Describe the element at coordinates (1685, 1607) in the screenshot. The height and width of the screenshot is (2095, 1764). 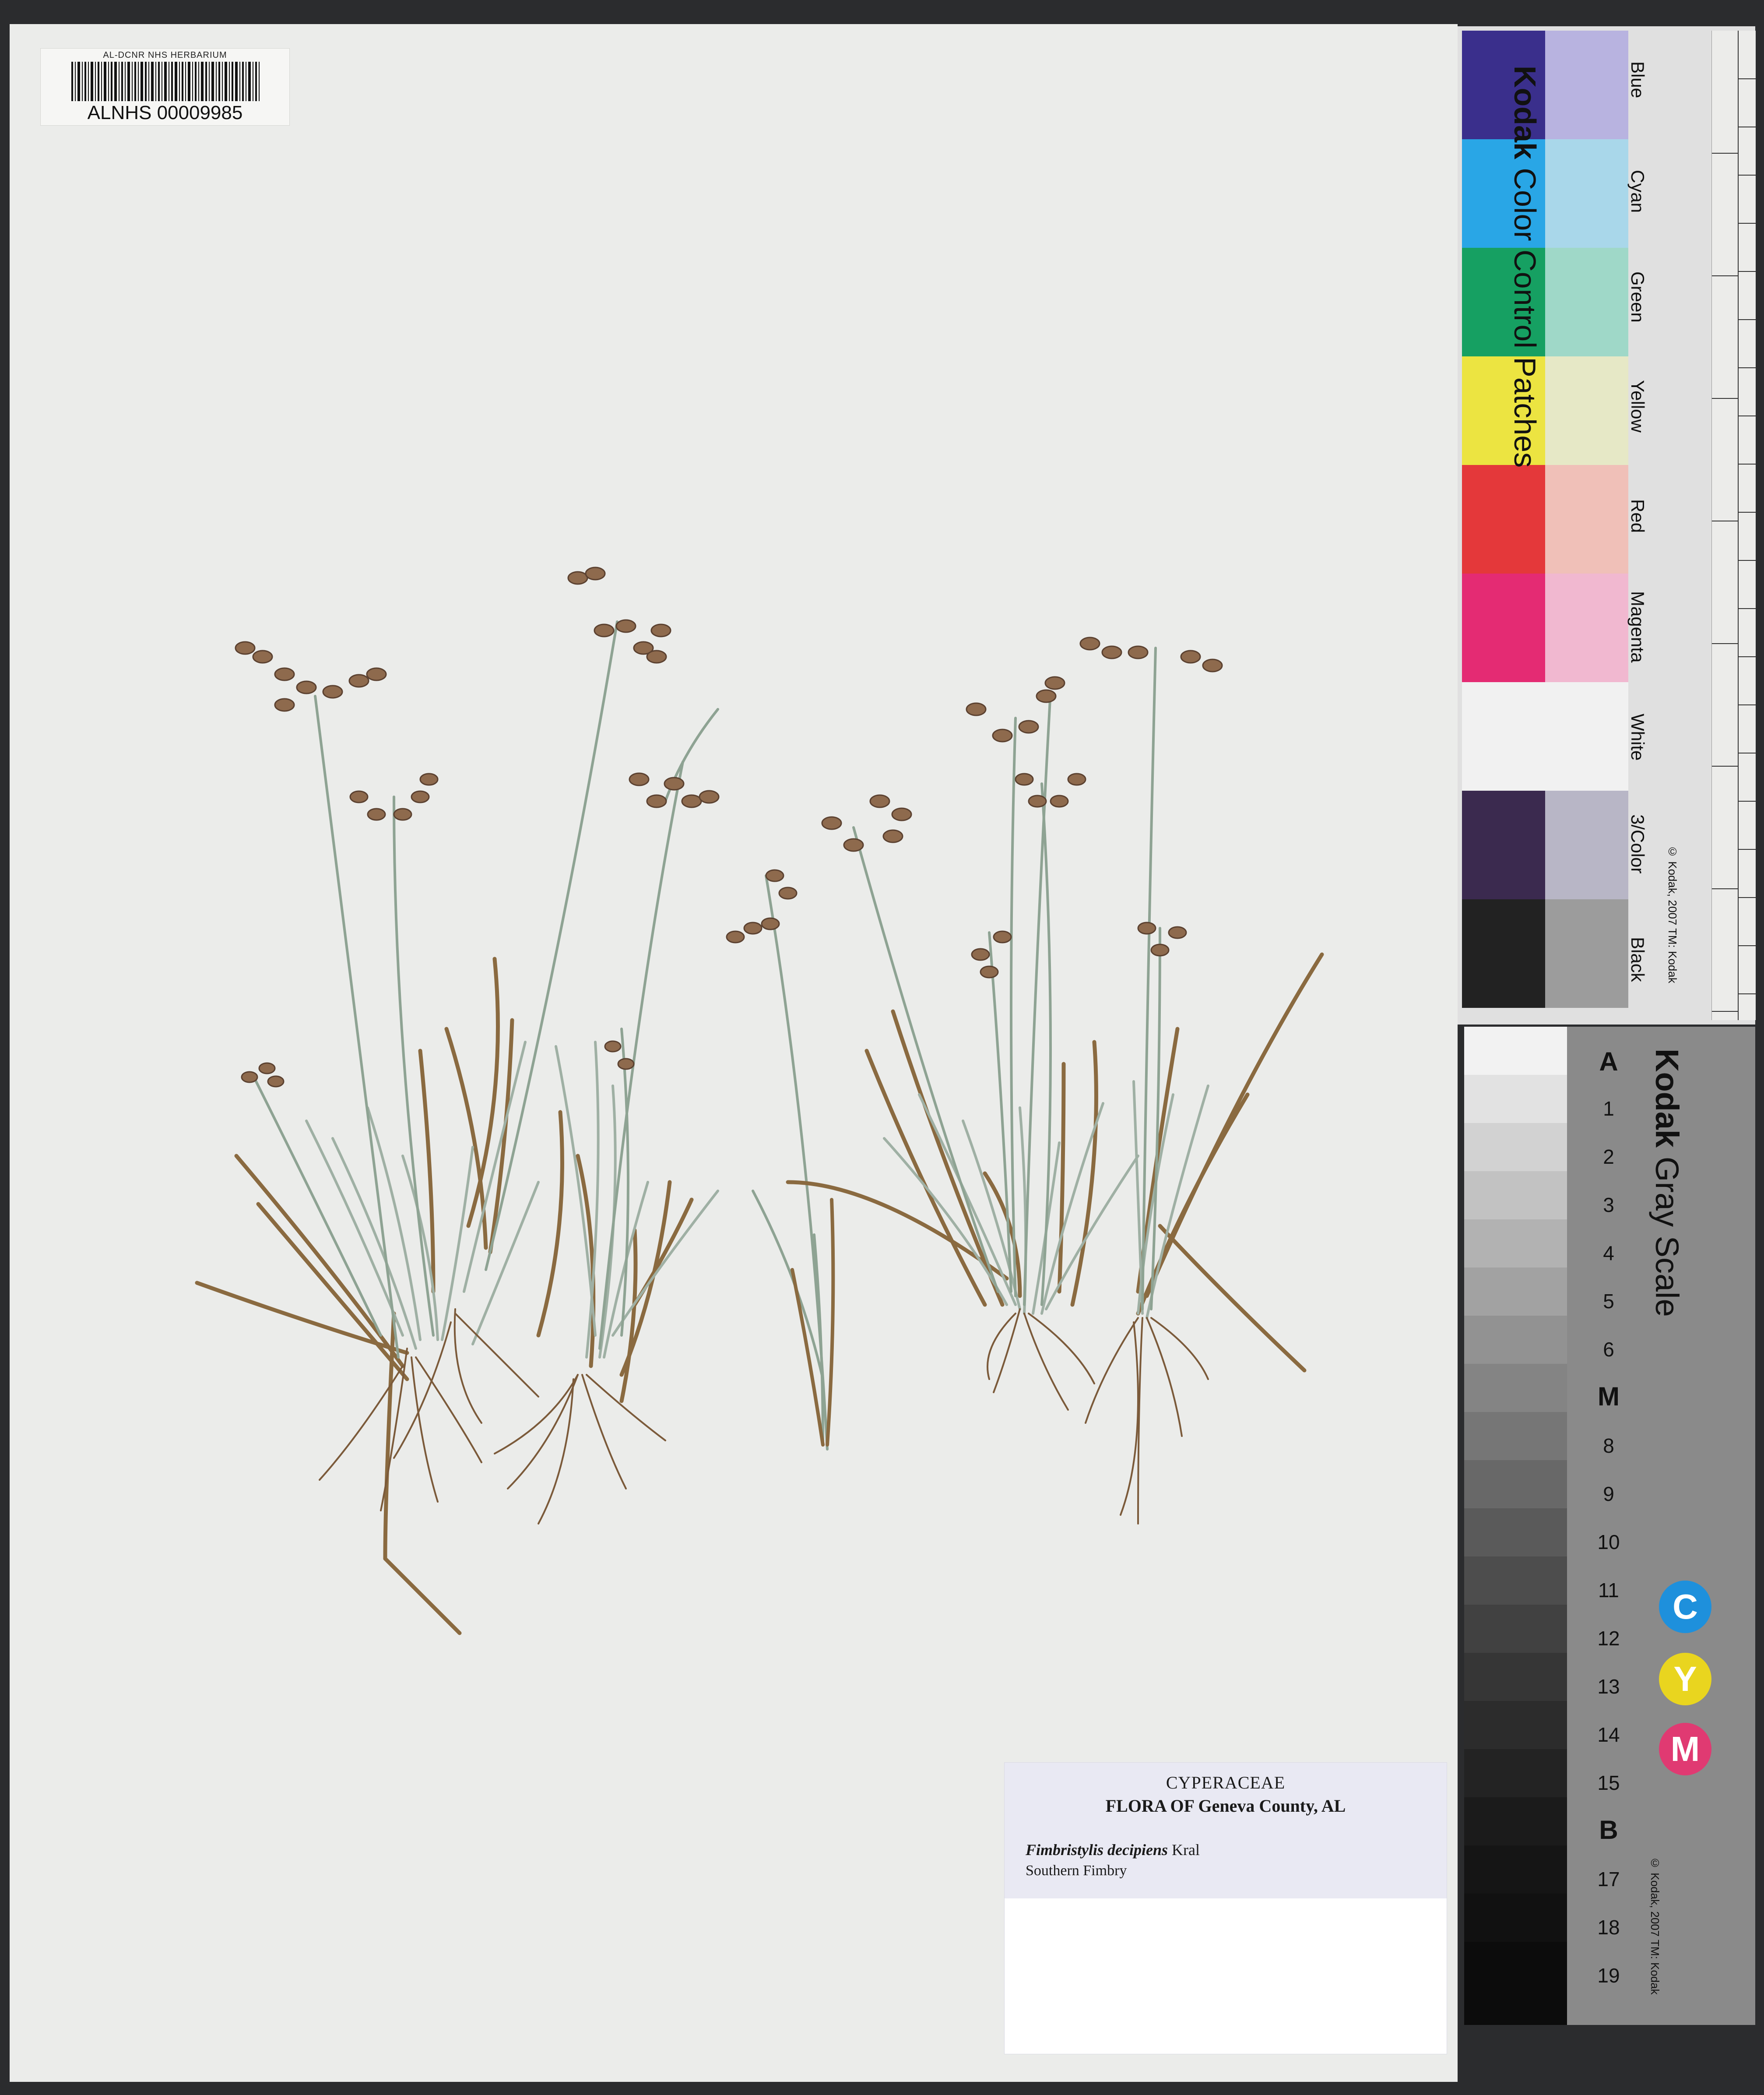
I see `cyan-dot-icon: C` at that location.